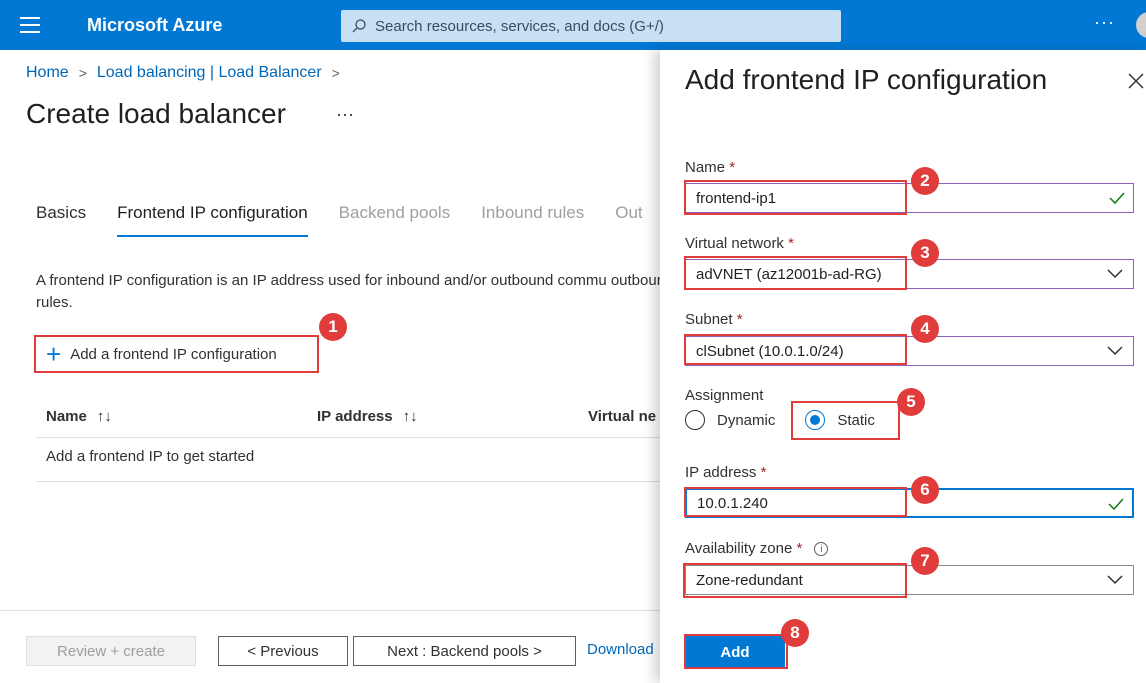 The image size is (1146, 683). I want to click on column-ip-label: IP address, so click(355, 416).